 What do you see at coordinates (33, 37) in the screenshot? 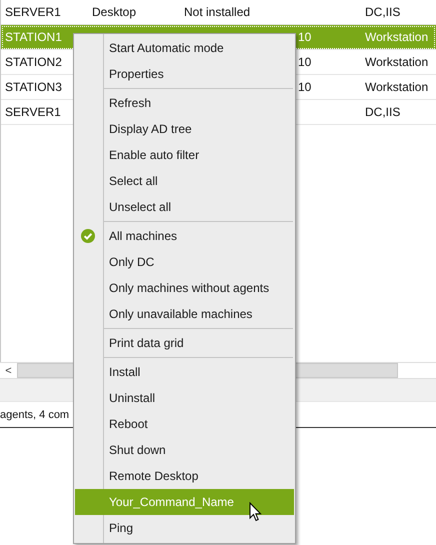
I see `table-cell: STATION1` at bounding box center [33, 37].